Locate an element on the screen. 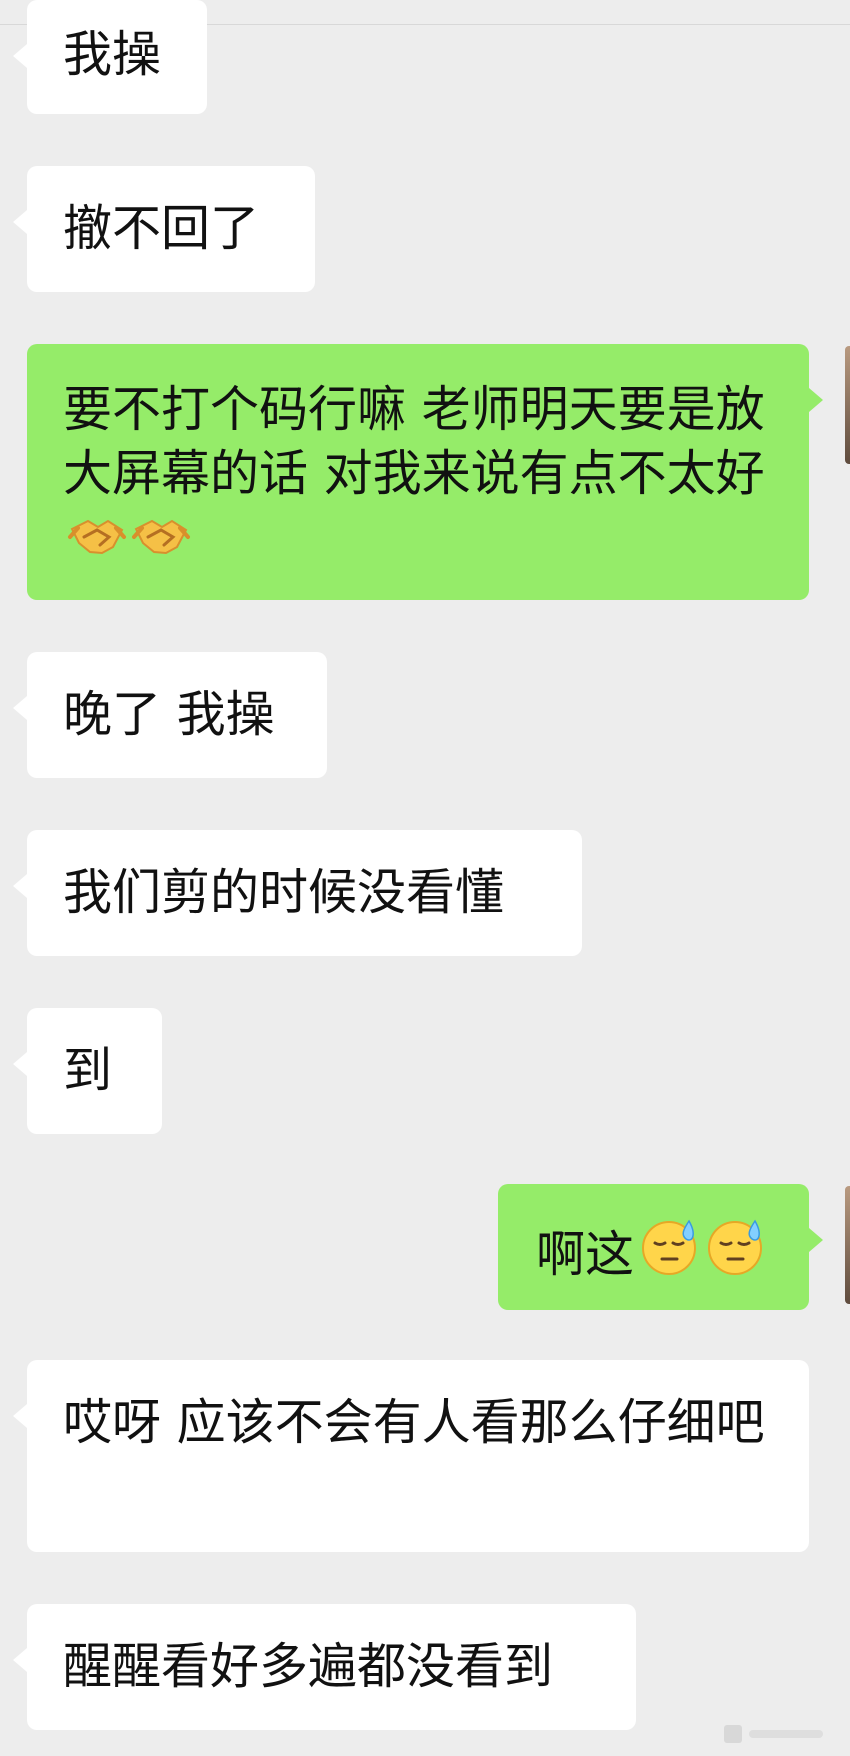 This screenshot has width=850, height=1756. message-bubble-received: 哎呀 应该不会有人看那么仔细吧 is located at coordinates (411, 1456).